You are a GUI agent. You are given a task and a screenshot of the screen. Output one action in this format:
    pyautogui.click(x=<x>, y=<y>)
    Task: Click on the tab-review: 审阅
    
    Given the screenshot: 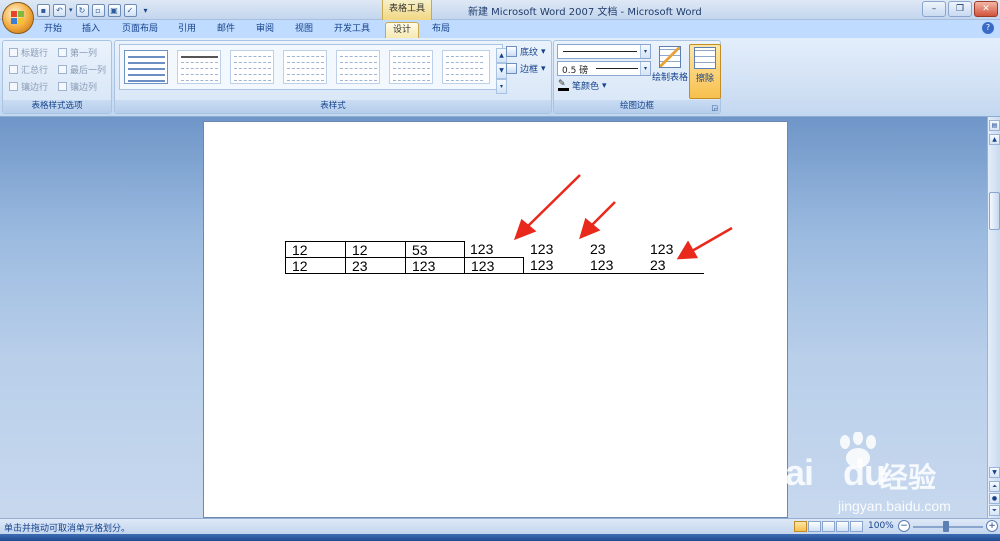 What is the action you would take?
    pyautogui.click(x=265, y=30)
    